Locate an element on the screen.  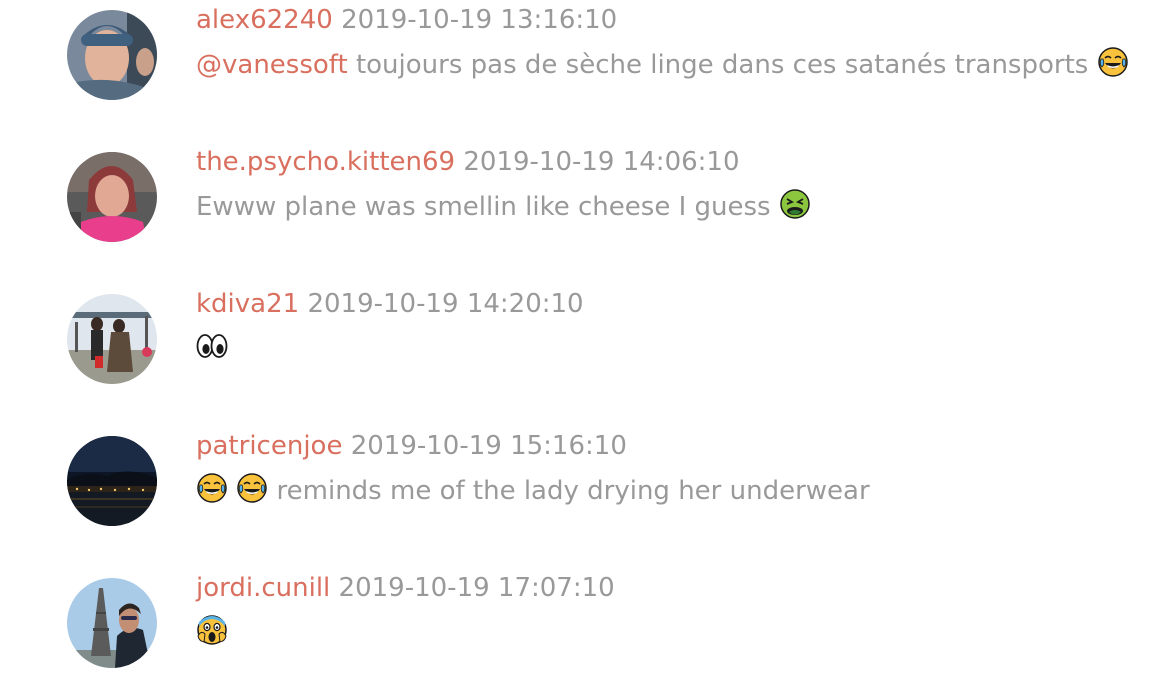
timestamp: 2019-10-19 15:16:10 is located at coordinates (488, 446).